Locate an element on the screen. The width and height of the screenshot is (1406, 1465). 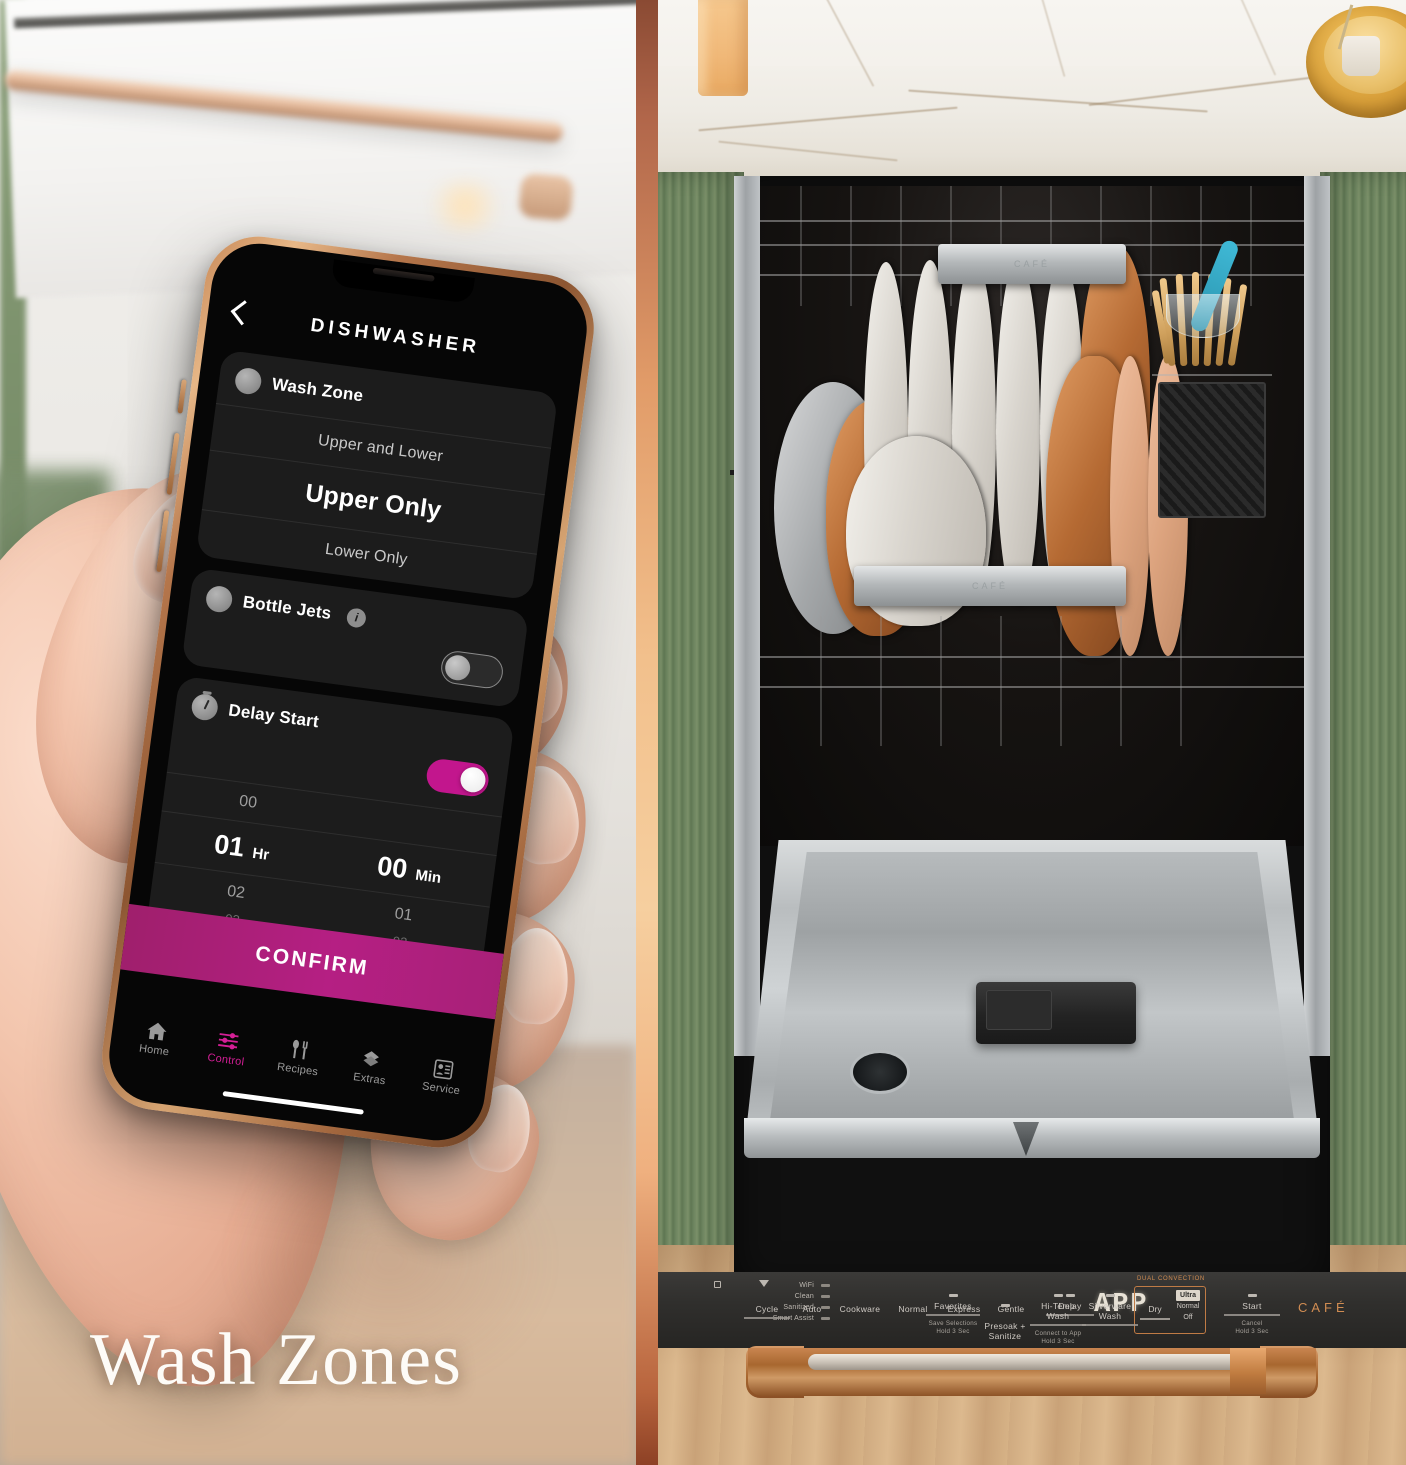
presoak-sanitize-label: Presoak + Sanitize is located at coordinates (1005, 1331).